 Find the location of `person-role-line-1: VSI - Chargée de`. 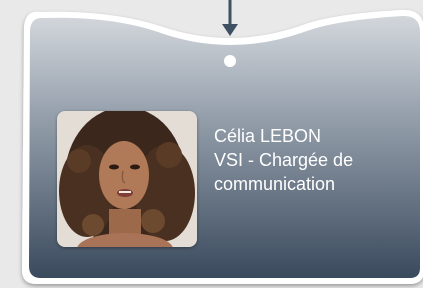

person-role-line-1: VSI - Chargée de is located at coordinates (284, 160).